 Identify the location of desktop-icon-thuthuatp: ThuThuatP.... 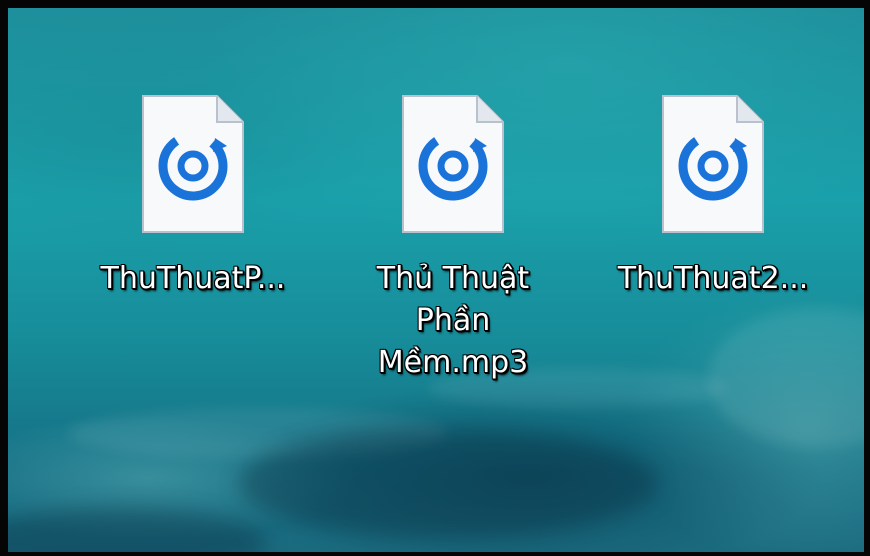
(193, 197).